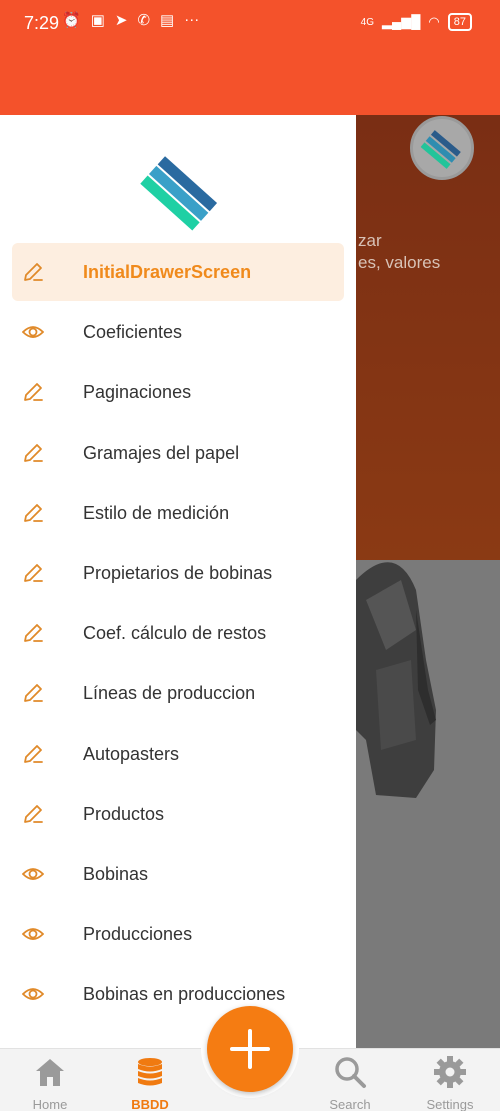 Image resolution: width=500 pixels, height=1111 pixels. What do you see at coordinates (161, 452) in the screenshot?
I see `drawer-item-label: Gramajes del papel` at bounding box center [161, 452].